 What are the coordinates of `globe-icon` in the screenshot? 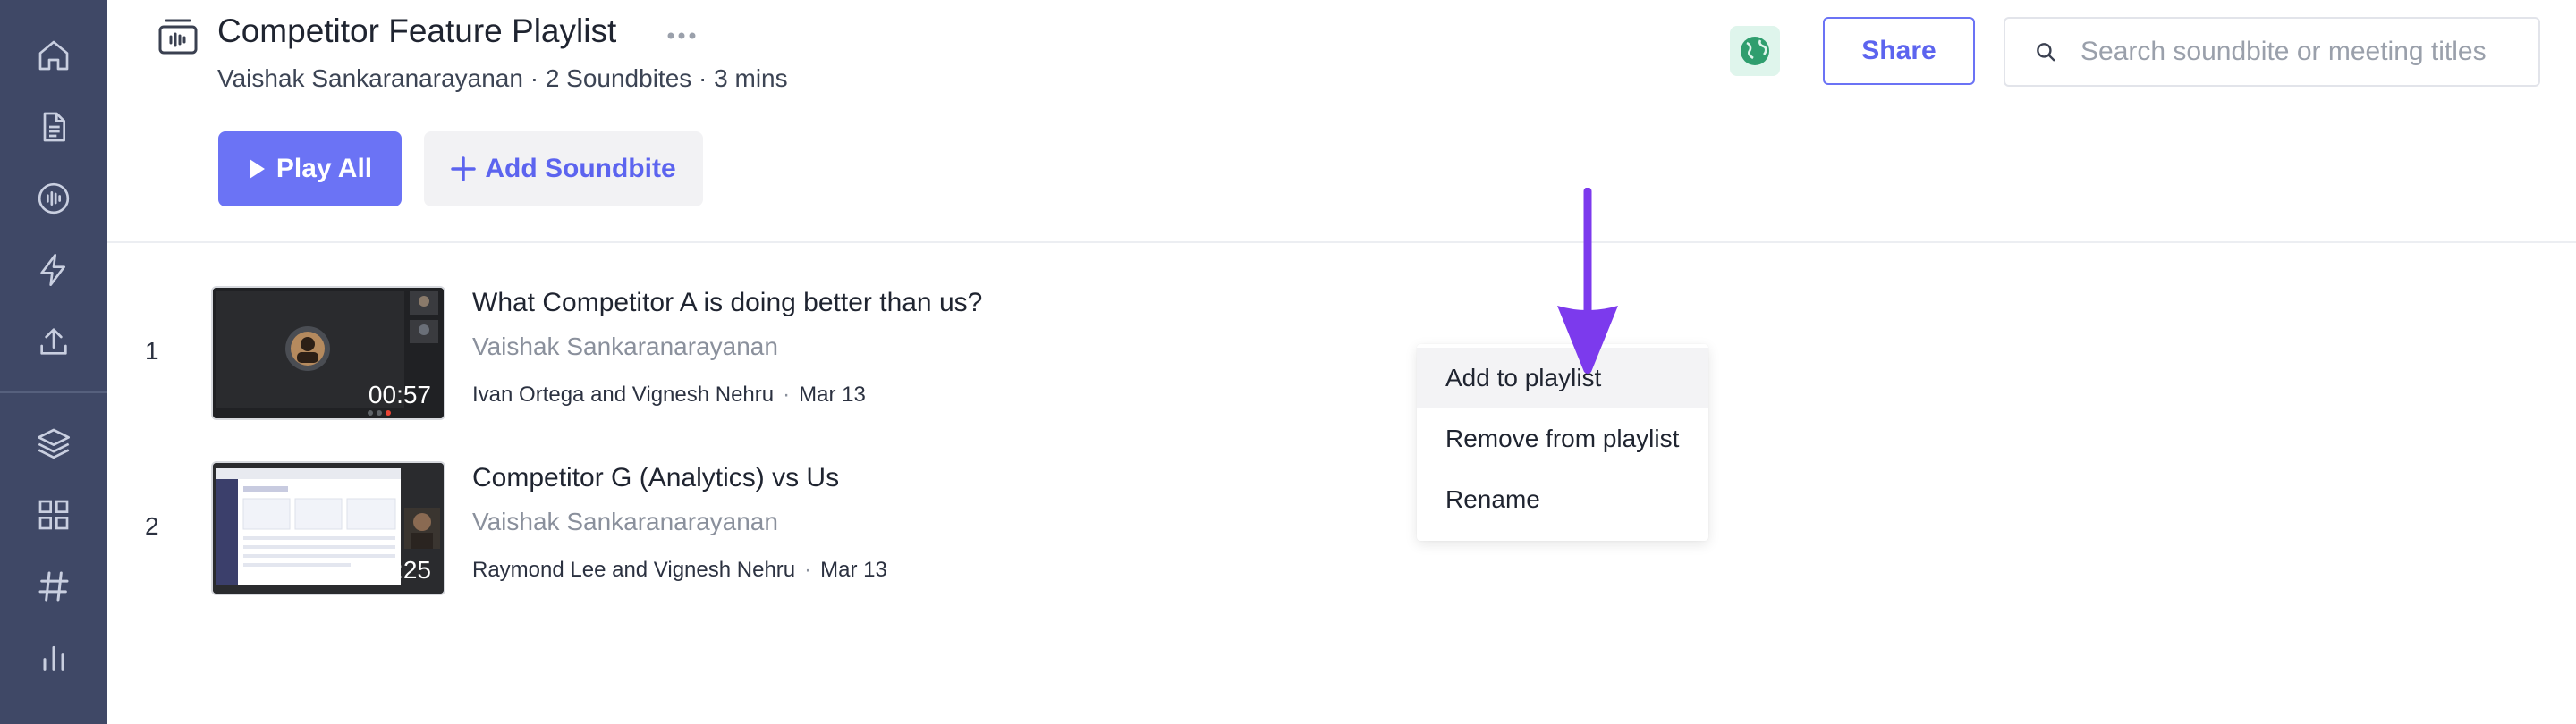 It's located at (1755, 51).